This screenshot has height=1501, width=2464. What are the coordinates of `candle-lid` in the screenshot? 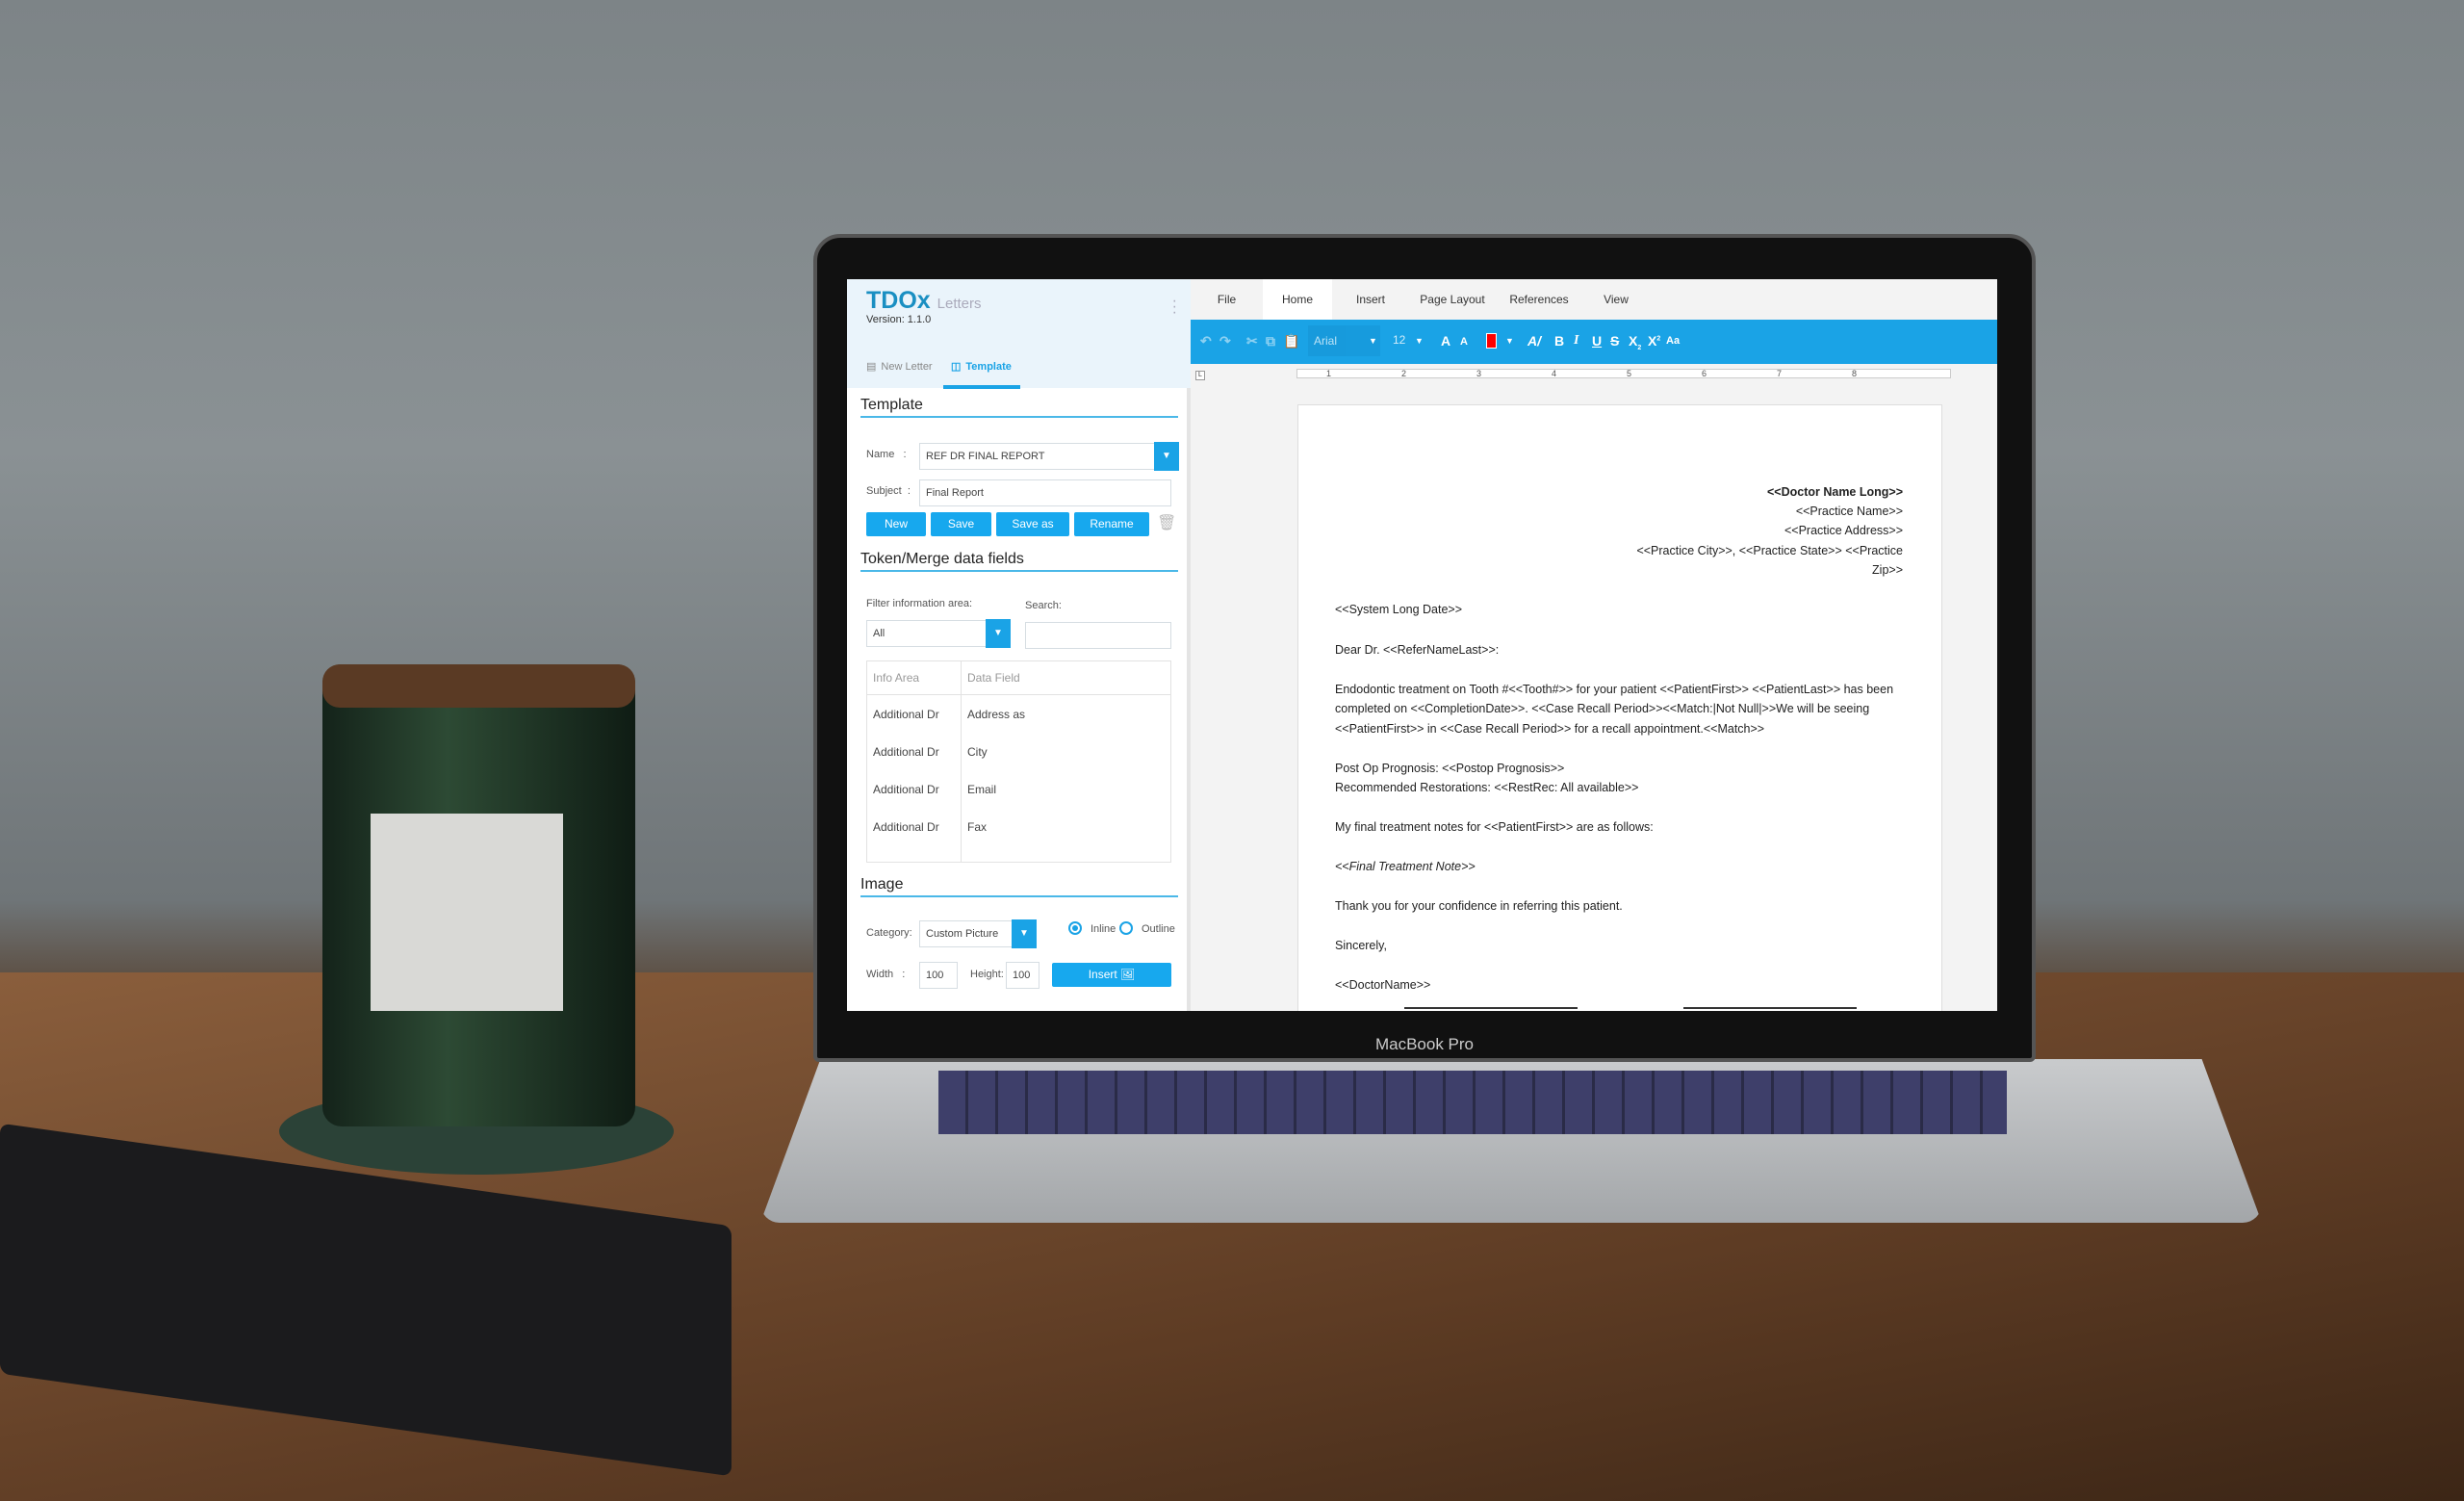 It's located at (478, 686).